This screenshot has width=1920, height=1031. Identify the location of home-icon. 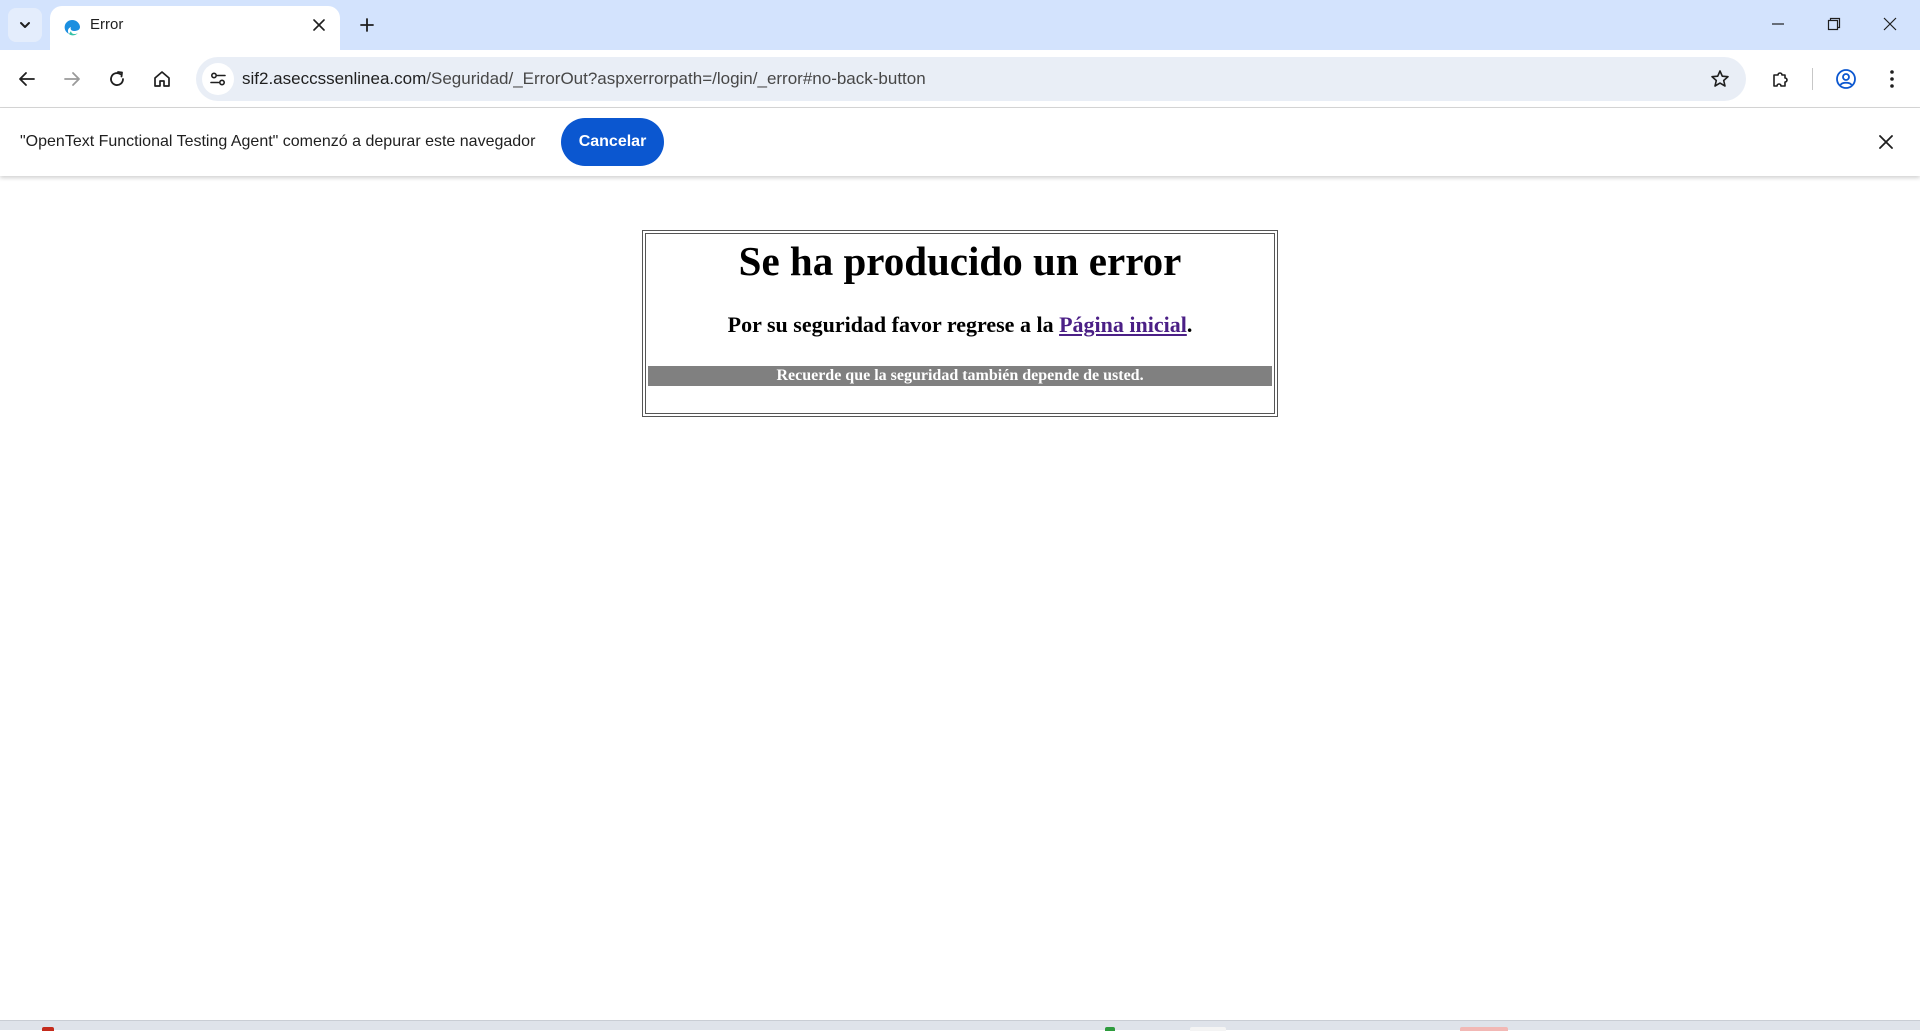
(162, 79).